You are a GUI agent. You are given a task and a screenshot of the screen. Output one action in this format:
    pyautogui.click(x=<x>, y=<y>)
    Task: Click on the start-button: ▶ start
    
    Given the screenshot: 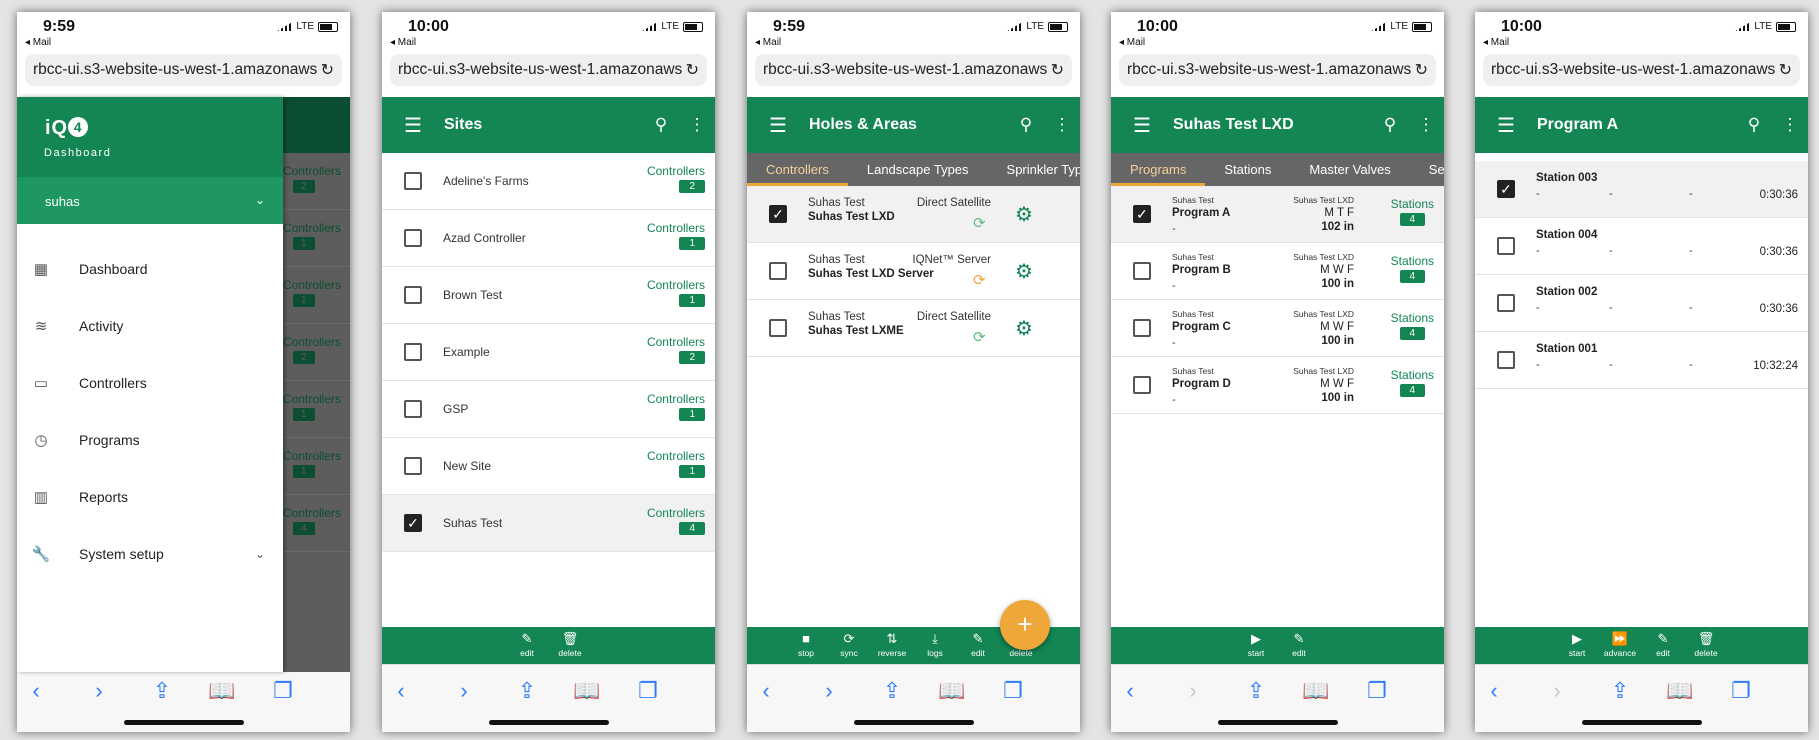 What is the action you would take?
    pyautogui.click(x=1577, y=645)
    